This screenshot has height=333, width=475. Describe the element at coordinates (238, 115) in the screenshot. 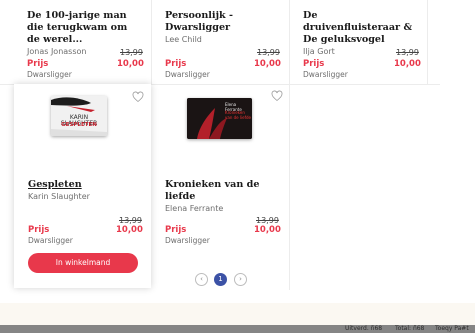

I see `cover-title: Kronieken van de liefde` at that location.